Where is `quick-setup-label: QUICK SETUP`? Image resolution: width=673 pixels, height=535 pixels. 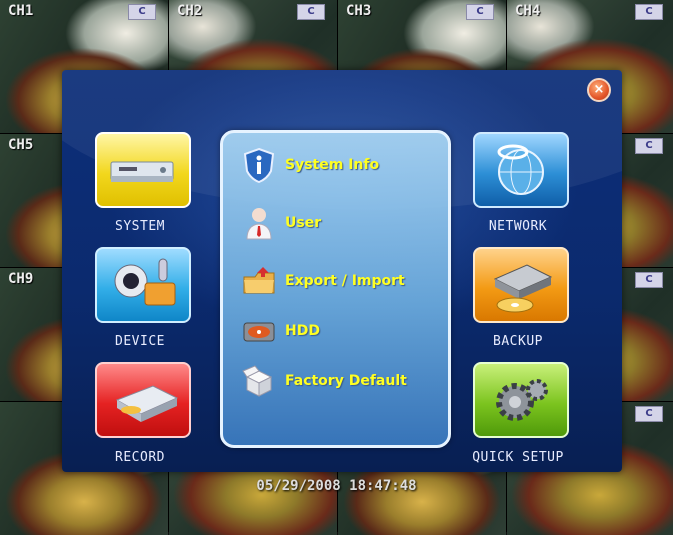 quick-setup-label: QUICK SETUP is located at coordinates (518, 457).